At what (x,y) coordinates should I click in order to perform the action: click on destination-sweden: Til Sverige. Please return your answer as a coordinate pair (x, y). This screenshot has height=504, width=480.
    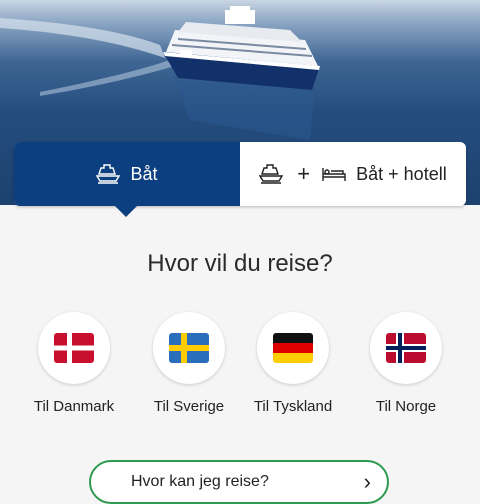
    Looking at the image, I should click on (189, 363).